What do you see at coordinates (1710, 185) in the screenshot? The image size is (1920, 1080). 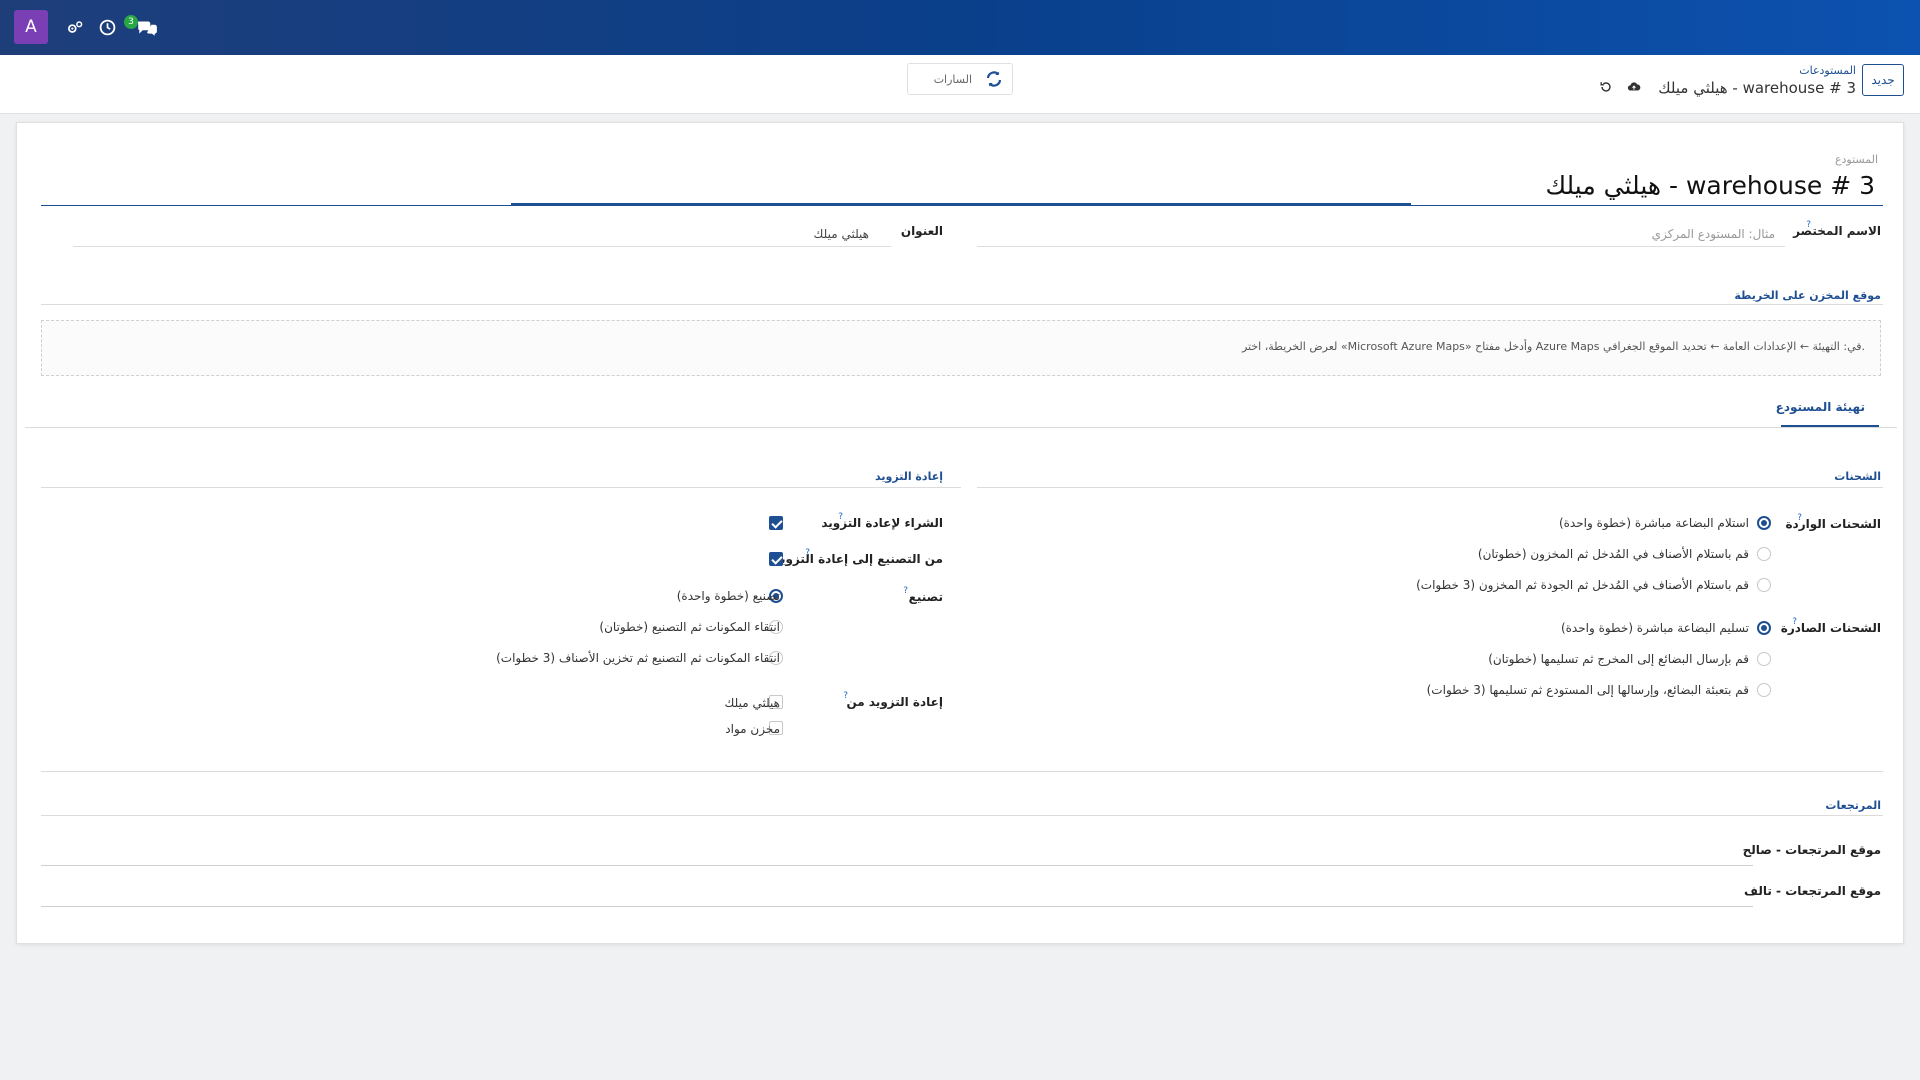 I see `warehouse-name-input: هيلثي ميلك - warehouse # 3` at bounding box center [1710, 185].